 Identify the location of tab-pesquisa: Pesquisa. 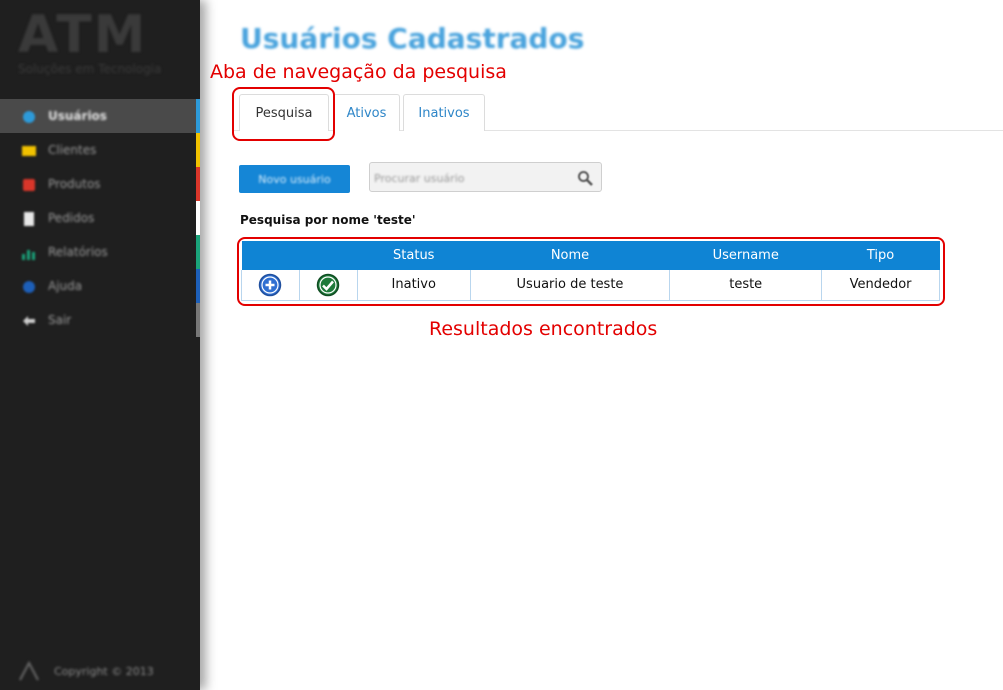
(284, 112).